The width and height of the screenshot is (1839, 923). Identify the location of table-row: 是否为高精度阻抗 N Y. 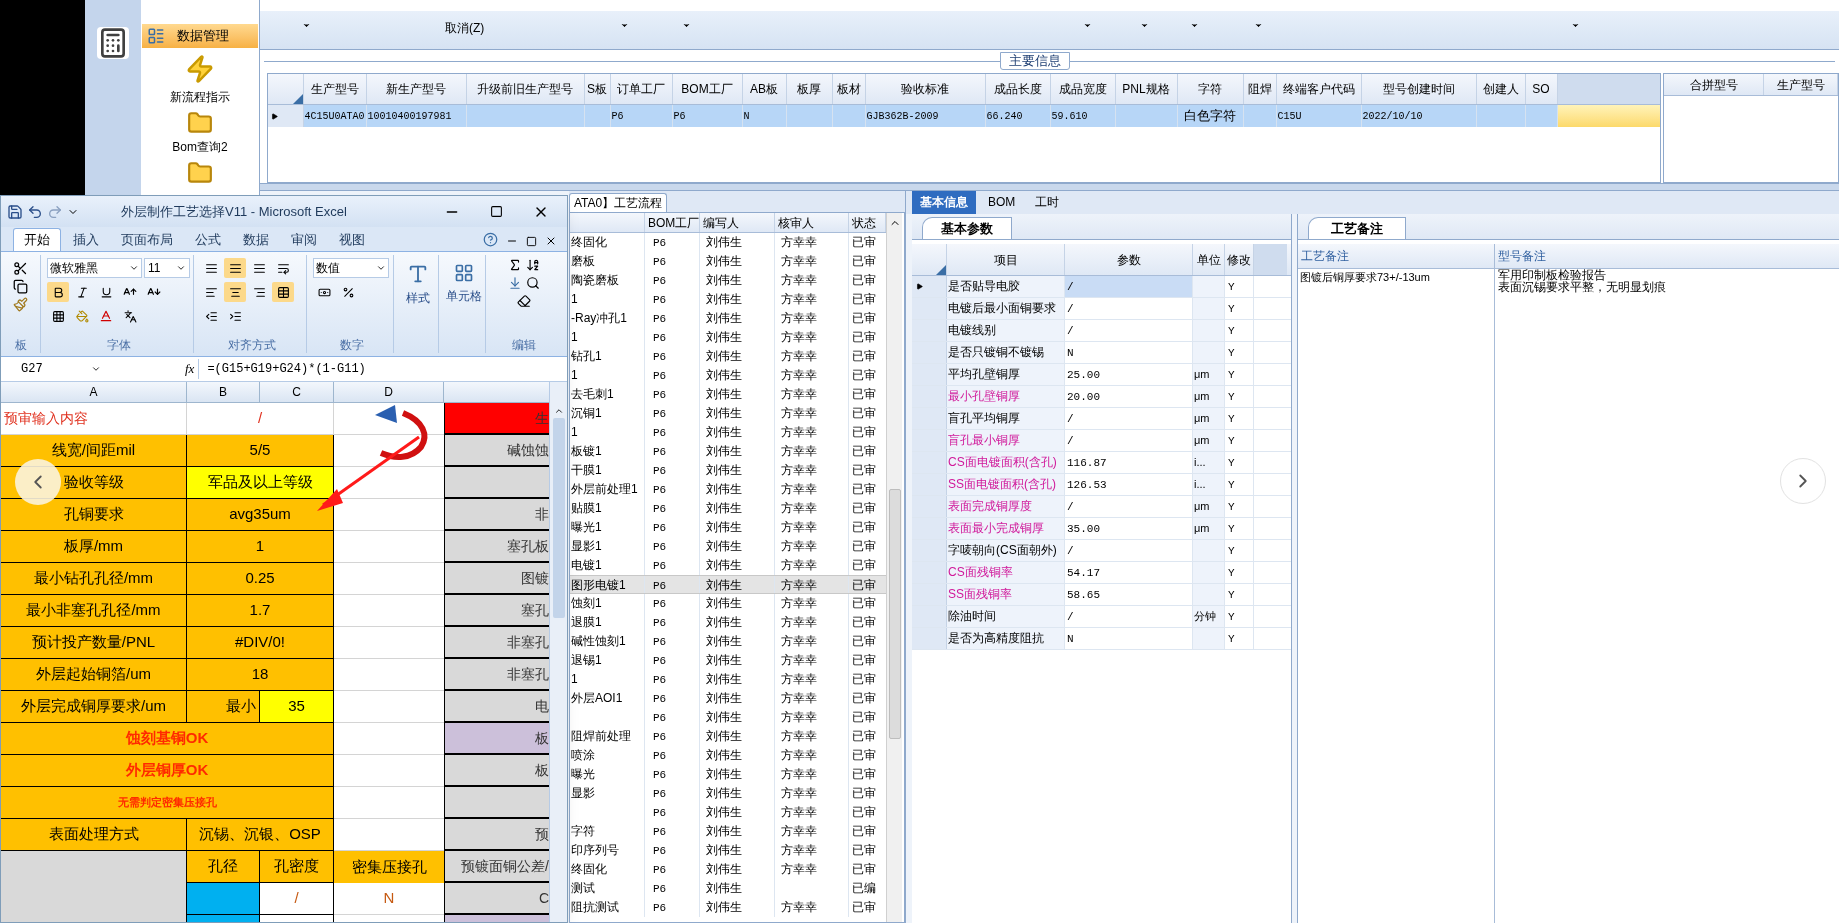
(1101, 639).